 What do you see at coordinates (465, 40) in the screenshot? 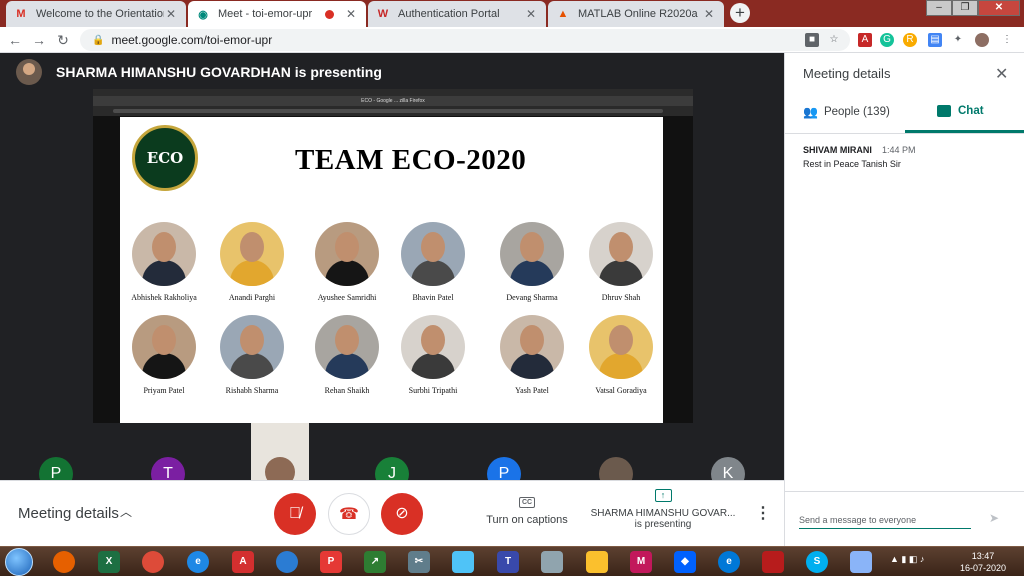
I see `address-bar: 🔒 meet.google.com/toi-emor-upr` at bounding box center [465, 40].